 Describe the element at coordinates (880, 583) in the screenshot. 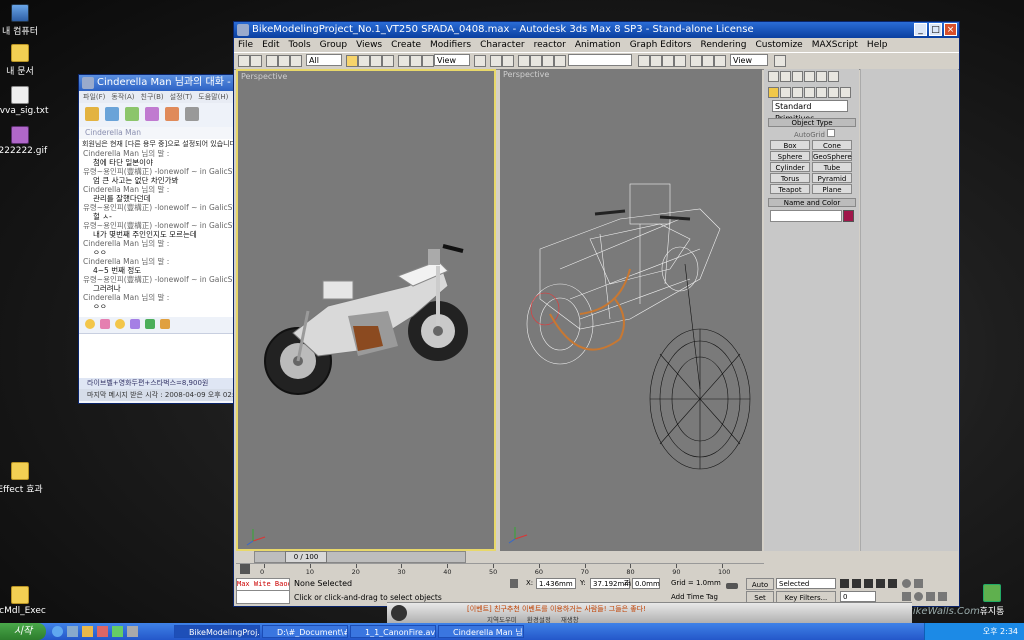

I see `next-frame-icon` at that location.